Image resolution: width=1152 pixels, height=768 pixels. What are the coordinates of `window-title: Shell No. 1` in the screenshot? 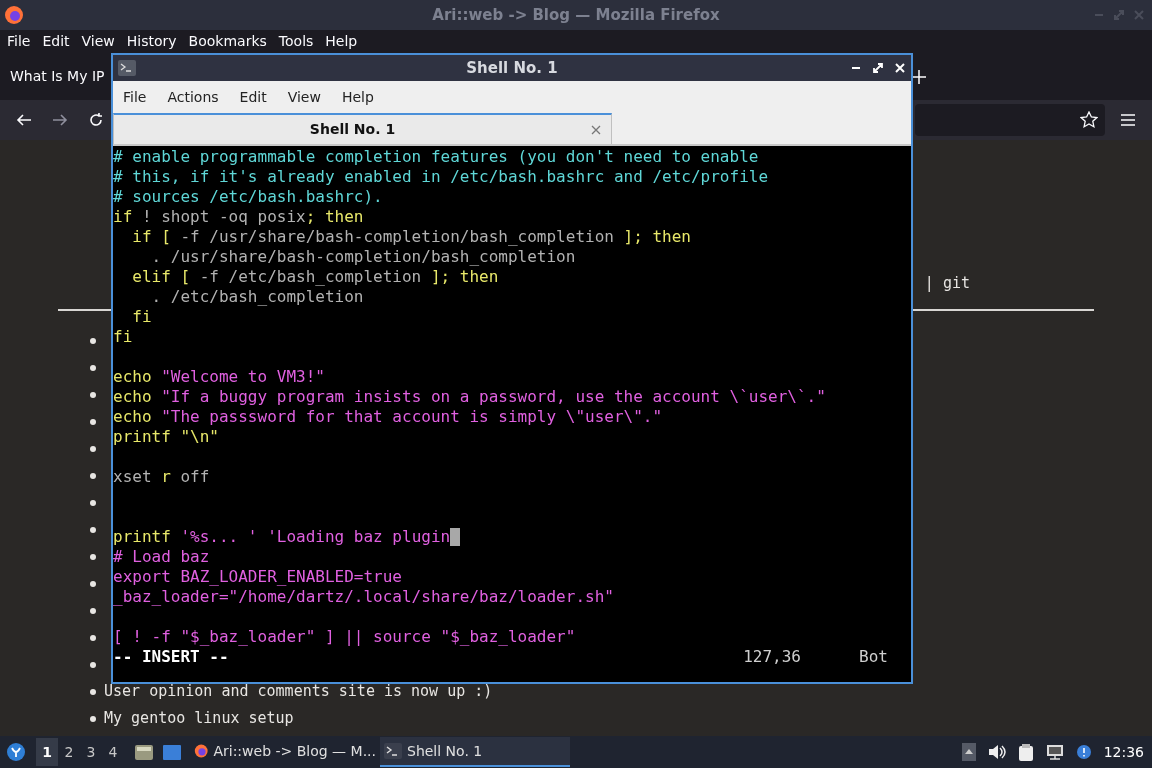 It's located at (512, 68).